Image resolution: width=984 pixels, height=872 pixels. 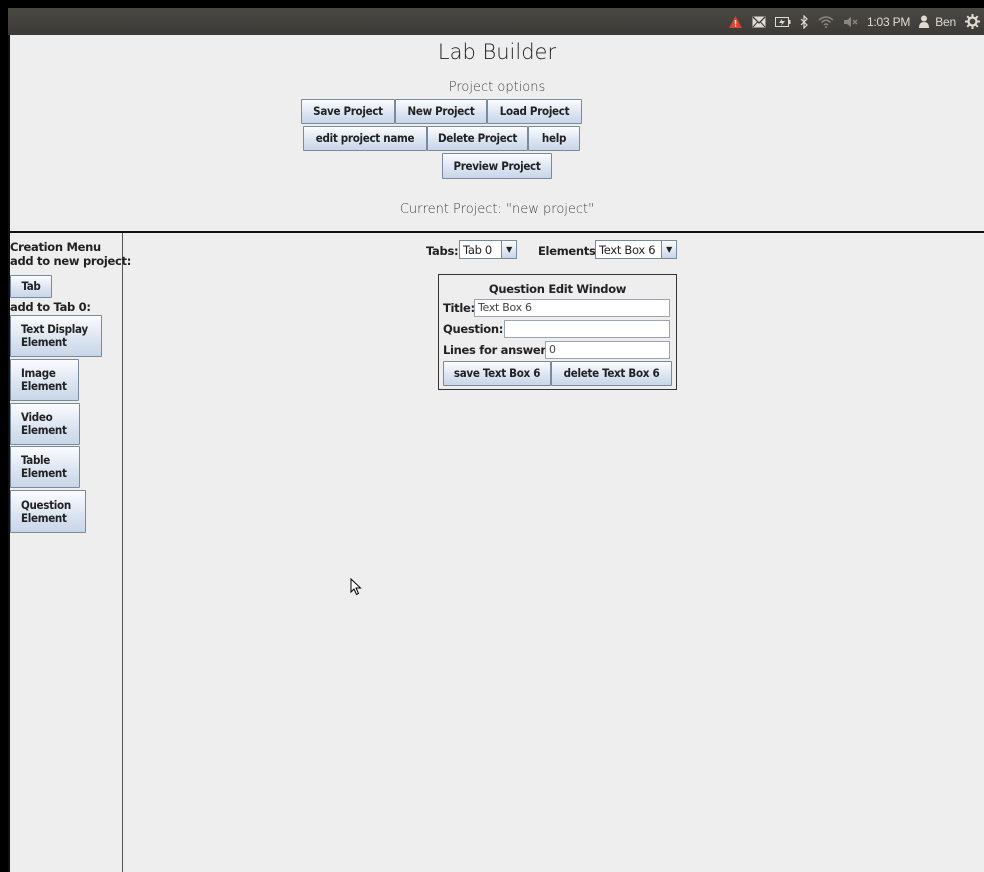 I want to click on tabs-label: Tabs:, so click(x=442, y=251).